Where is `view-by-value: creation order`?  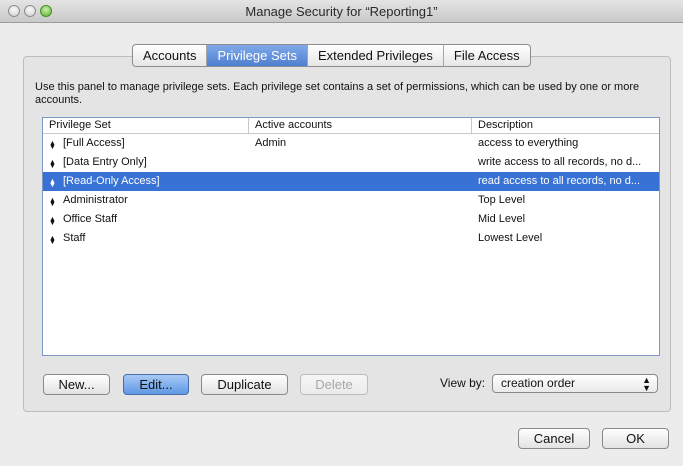 view-by-value: creation order is located at coordinates (538, 383).